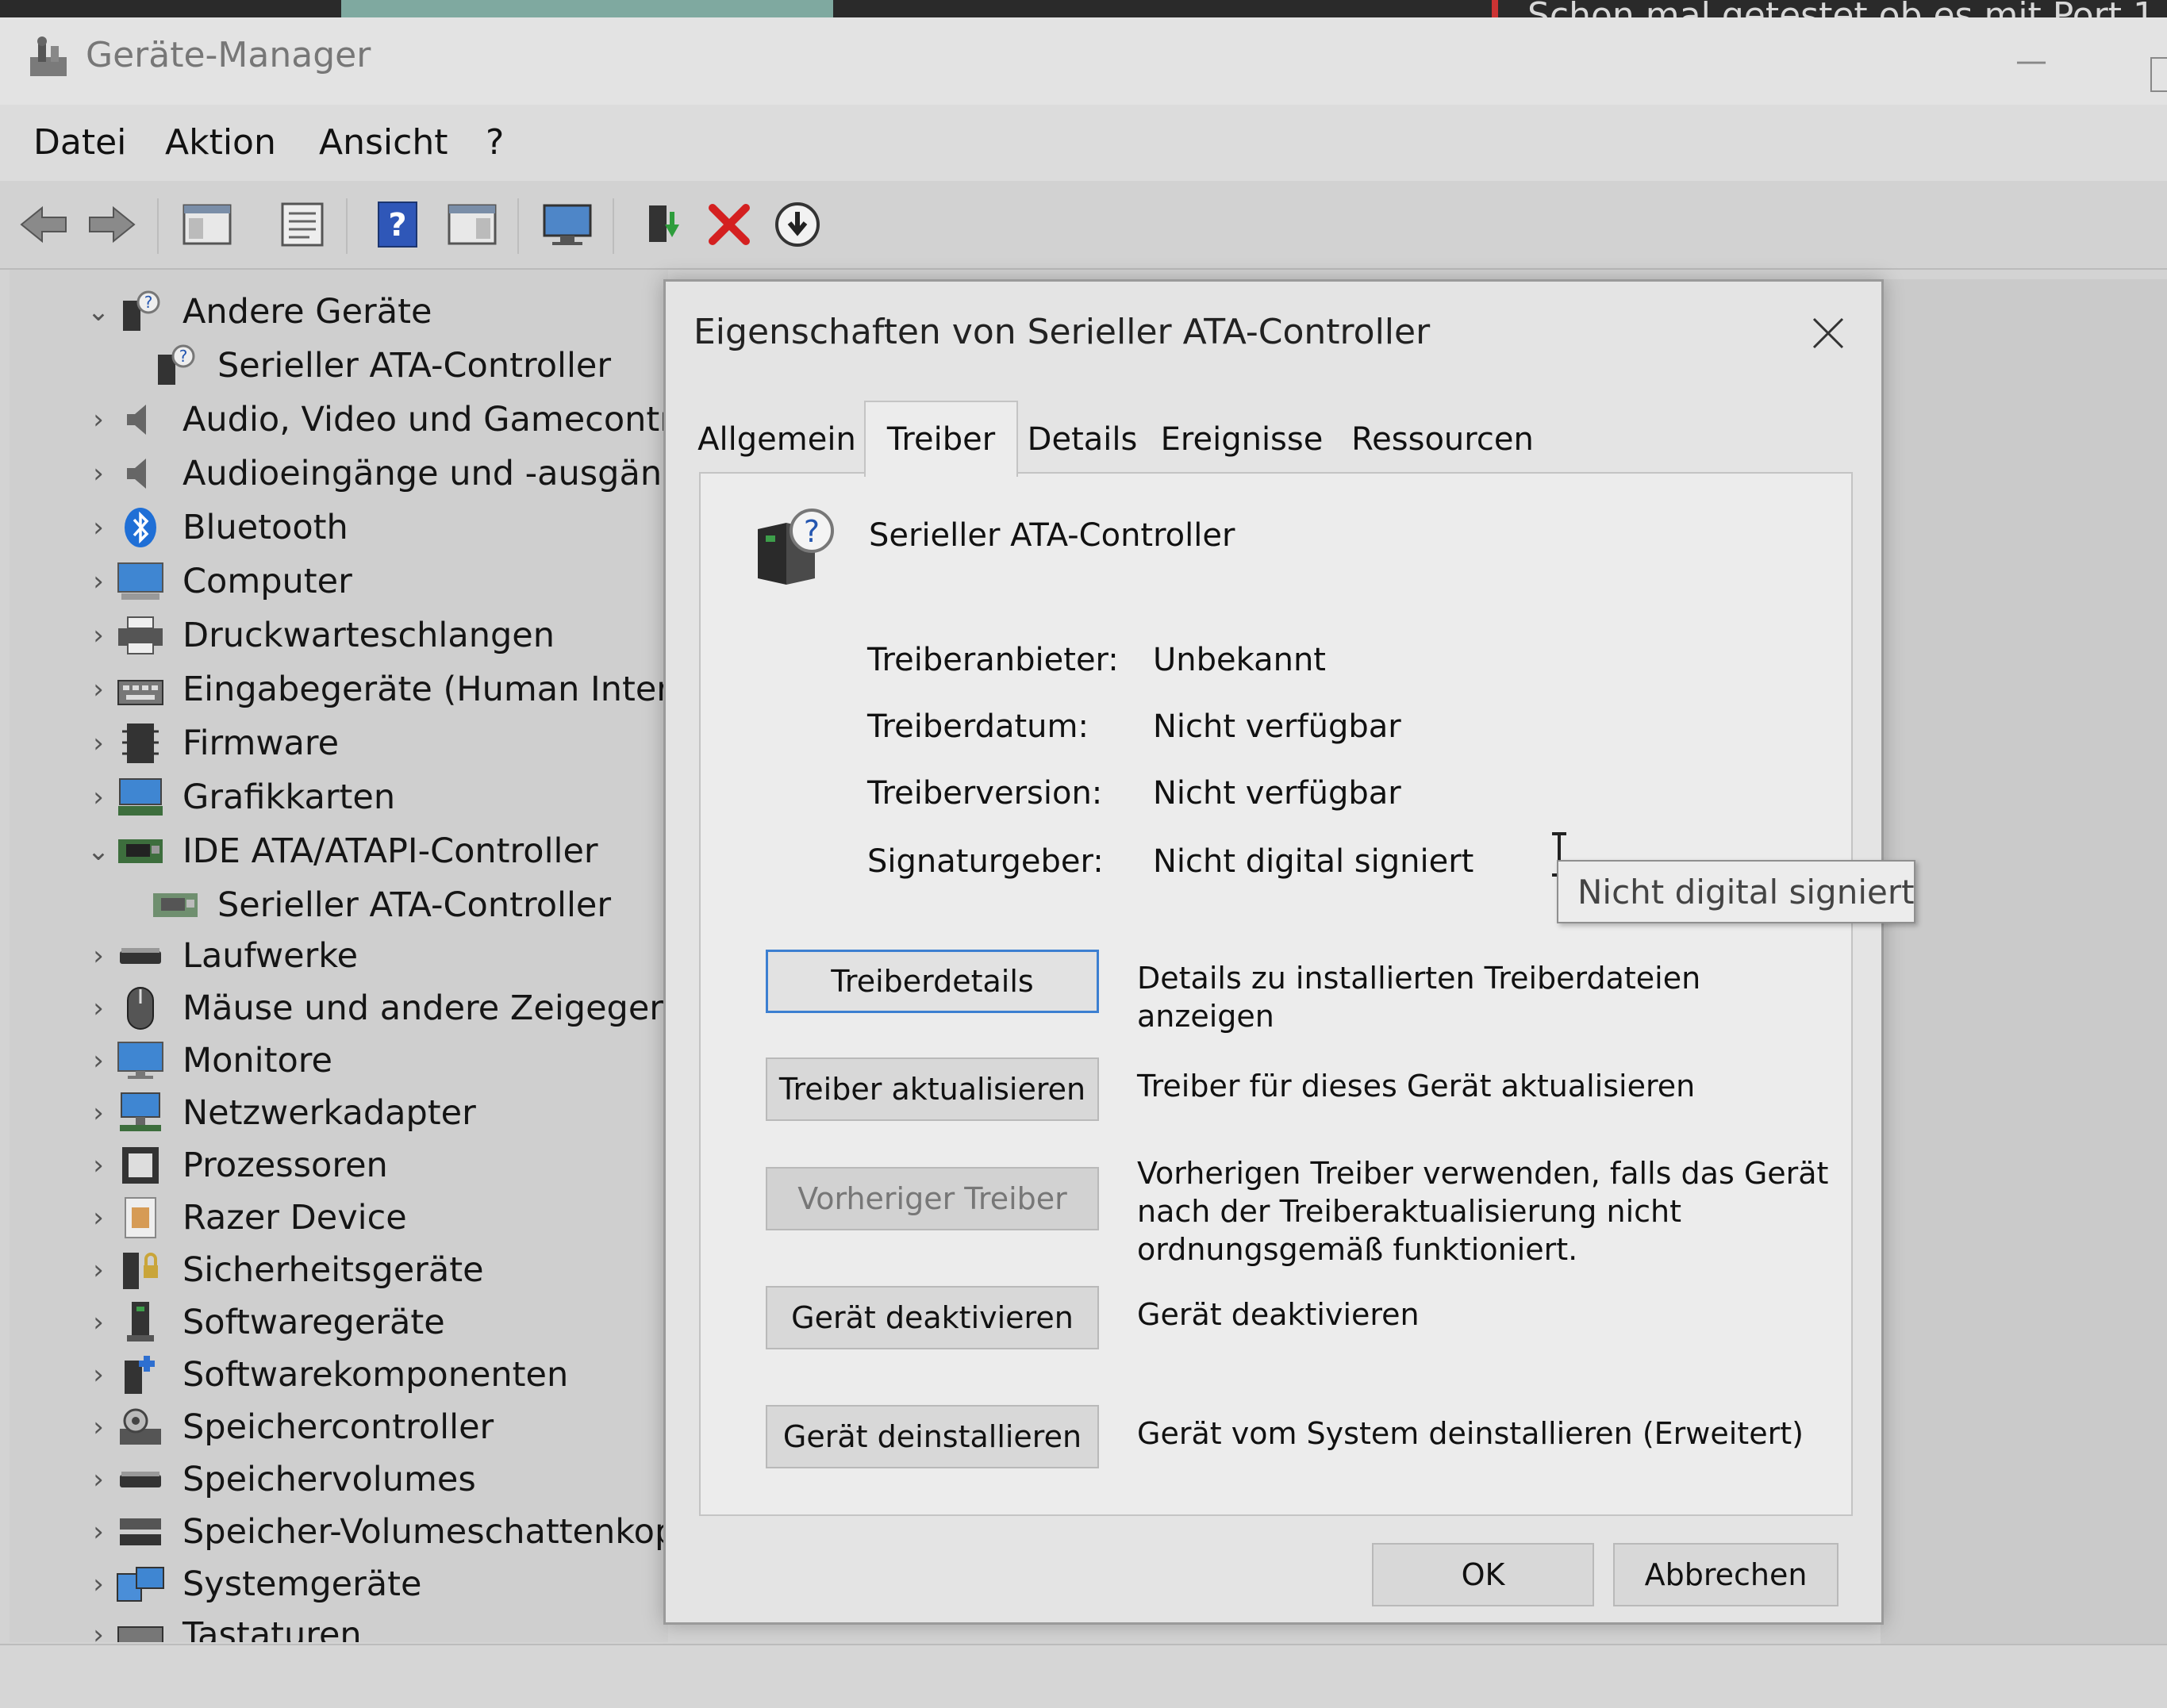 This screenshot has width=2167, height=1708. I want to click on prop-label-signaturgeber: Signaturgeber:, so click(985, 861).